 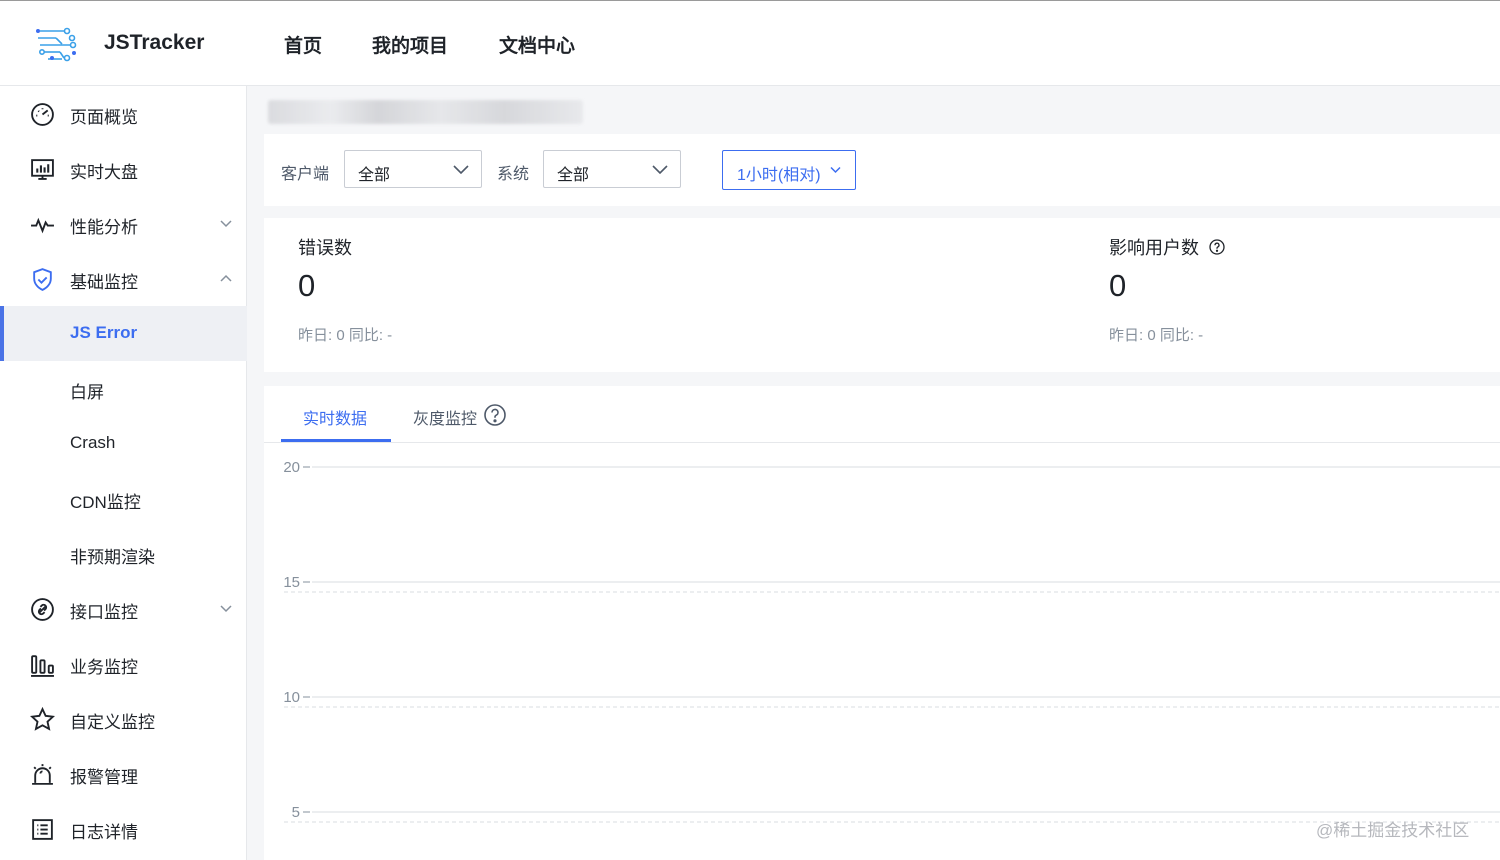 I want to click on chart-tabs: 实时数据 灰度监控, so click(x=882, y=414).